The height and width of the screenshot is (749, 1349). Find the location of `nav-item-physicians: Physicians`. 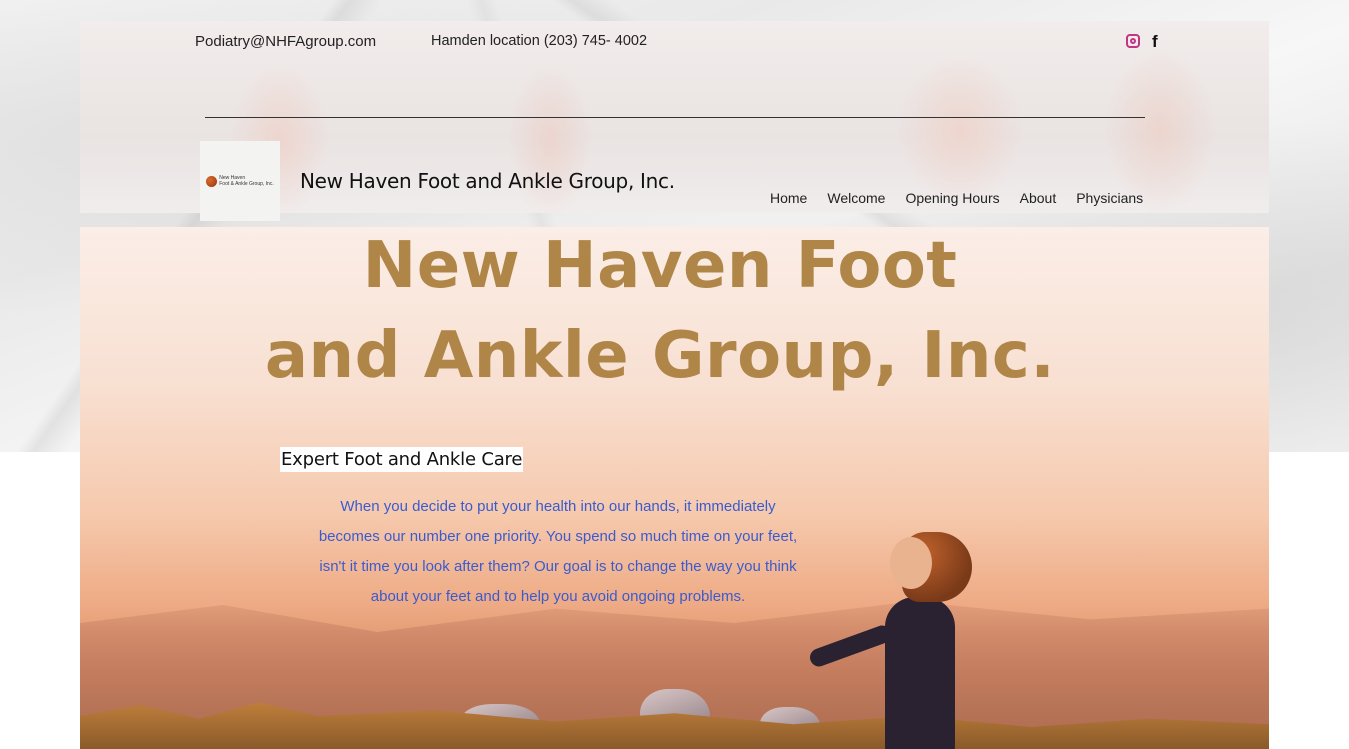

nav-item-physicians: Physicians is located at coordinates (1109, 198).